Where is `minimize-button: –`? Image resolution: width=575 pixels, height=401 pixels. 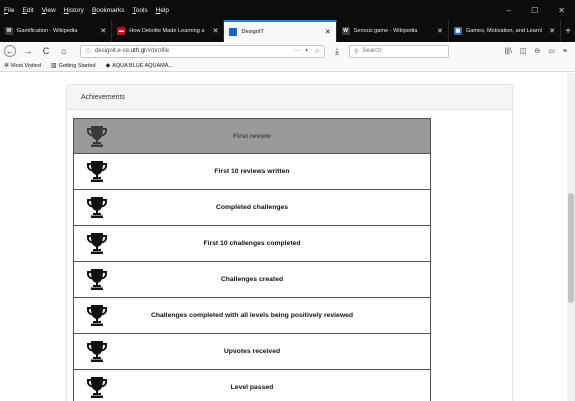
minimize-button: – is located at coordinates (509, 10).